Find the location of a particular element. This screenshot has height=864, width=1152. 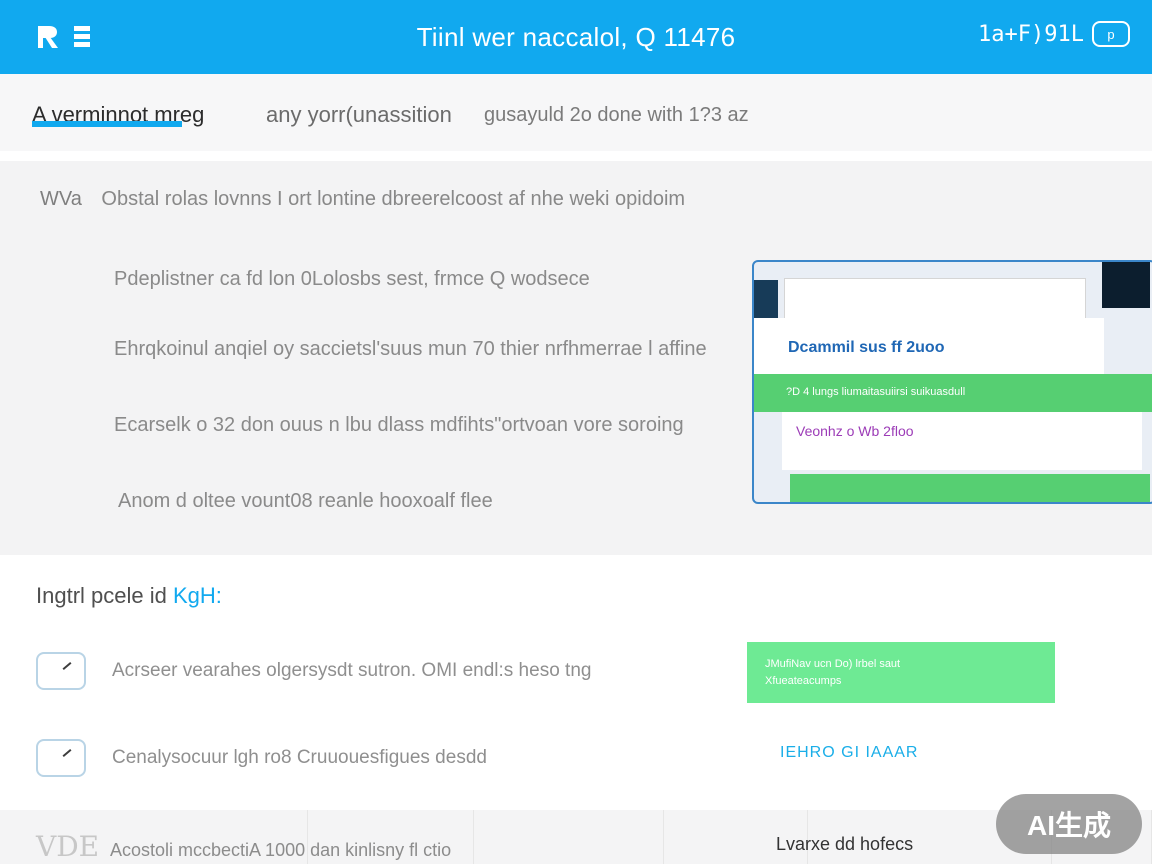

preview-line-text: Veonhz o Wb 2floo is located at coordinates (855, 431).